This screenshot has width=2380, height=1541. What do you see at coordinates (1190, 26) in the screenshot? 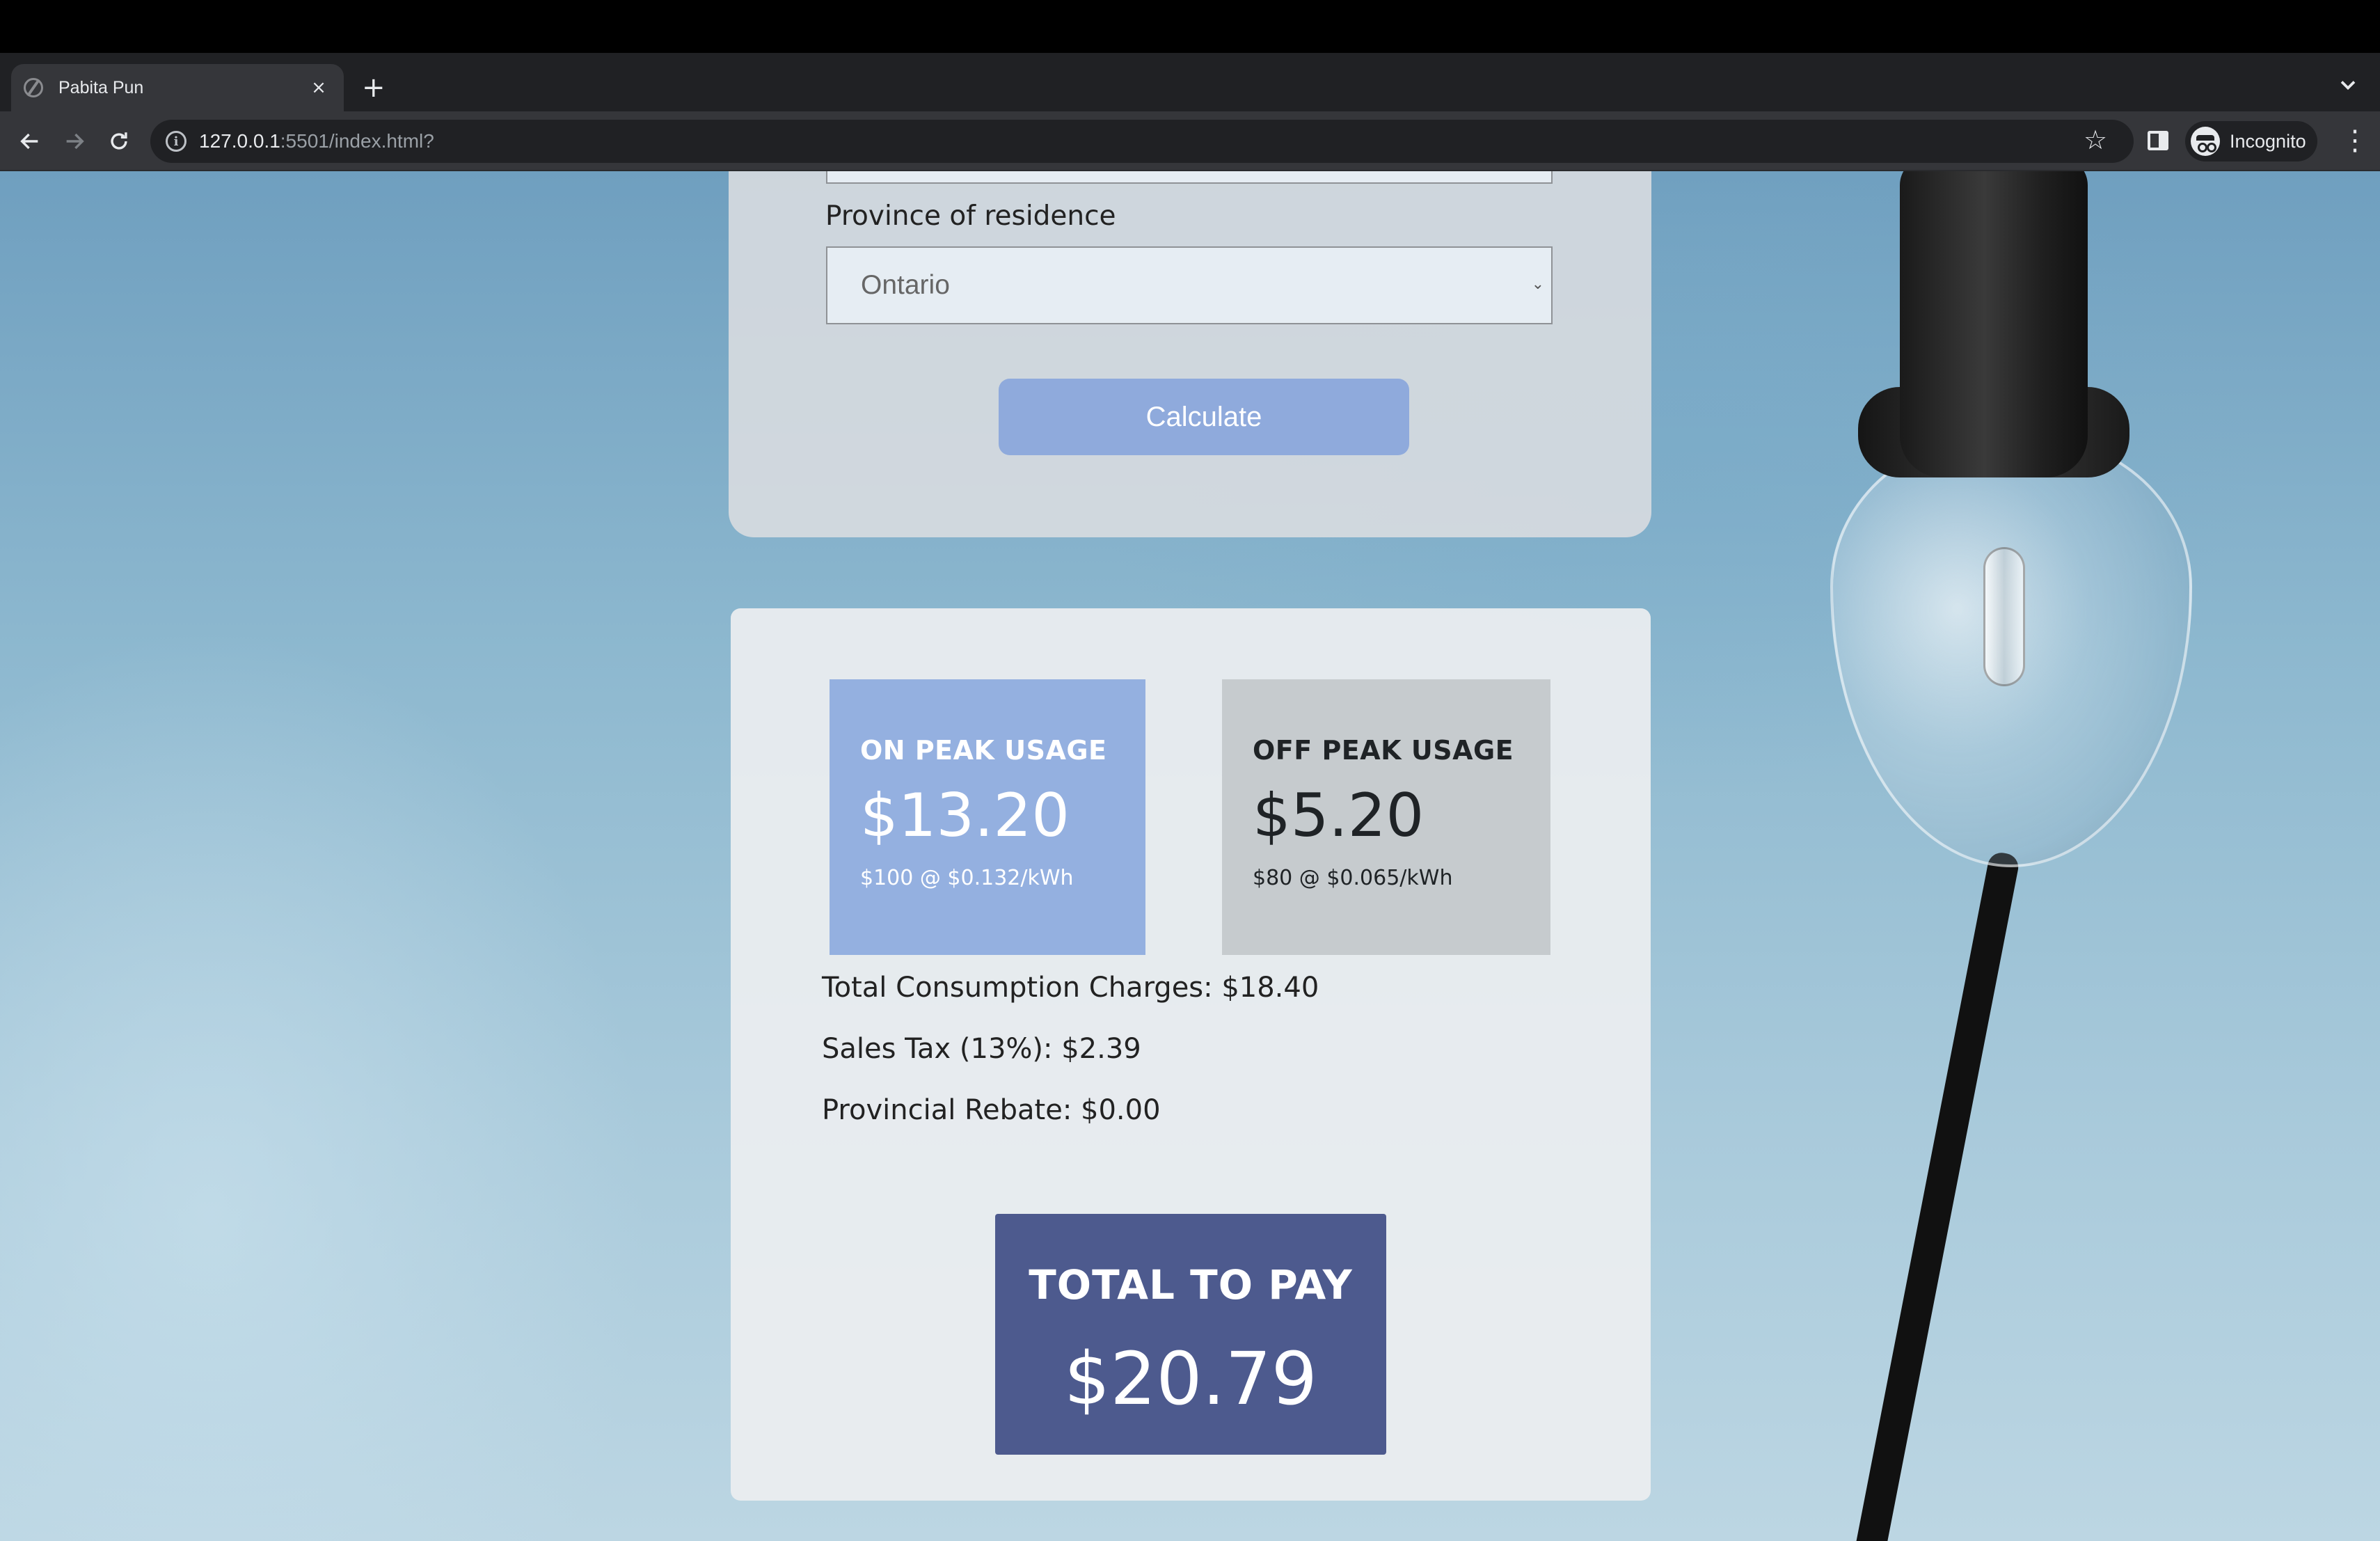
I see `system-top-bar` at bounding box center [1190, 26].